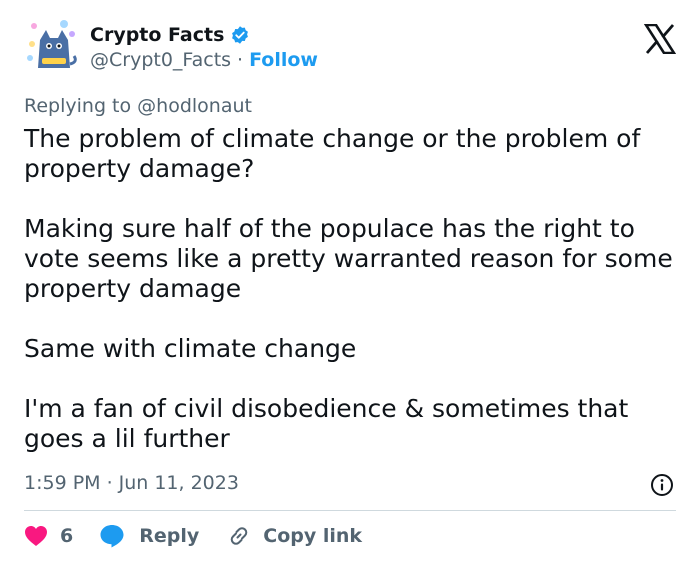 This screenshot has height=563, width=700. I want to click on like-count: 6, so click(67, 536).